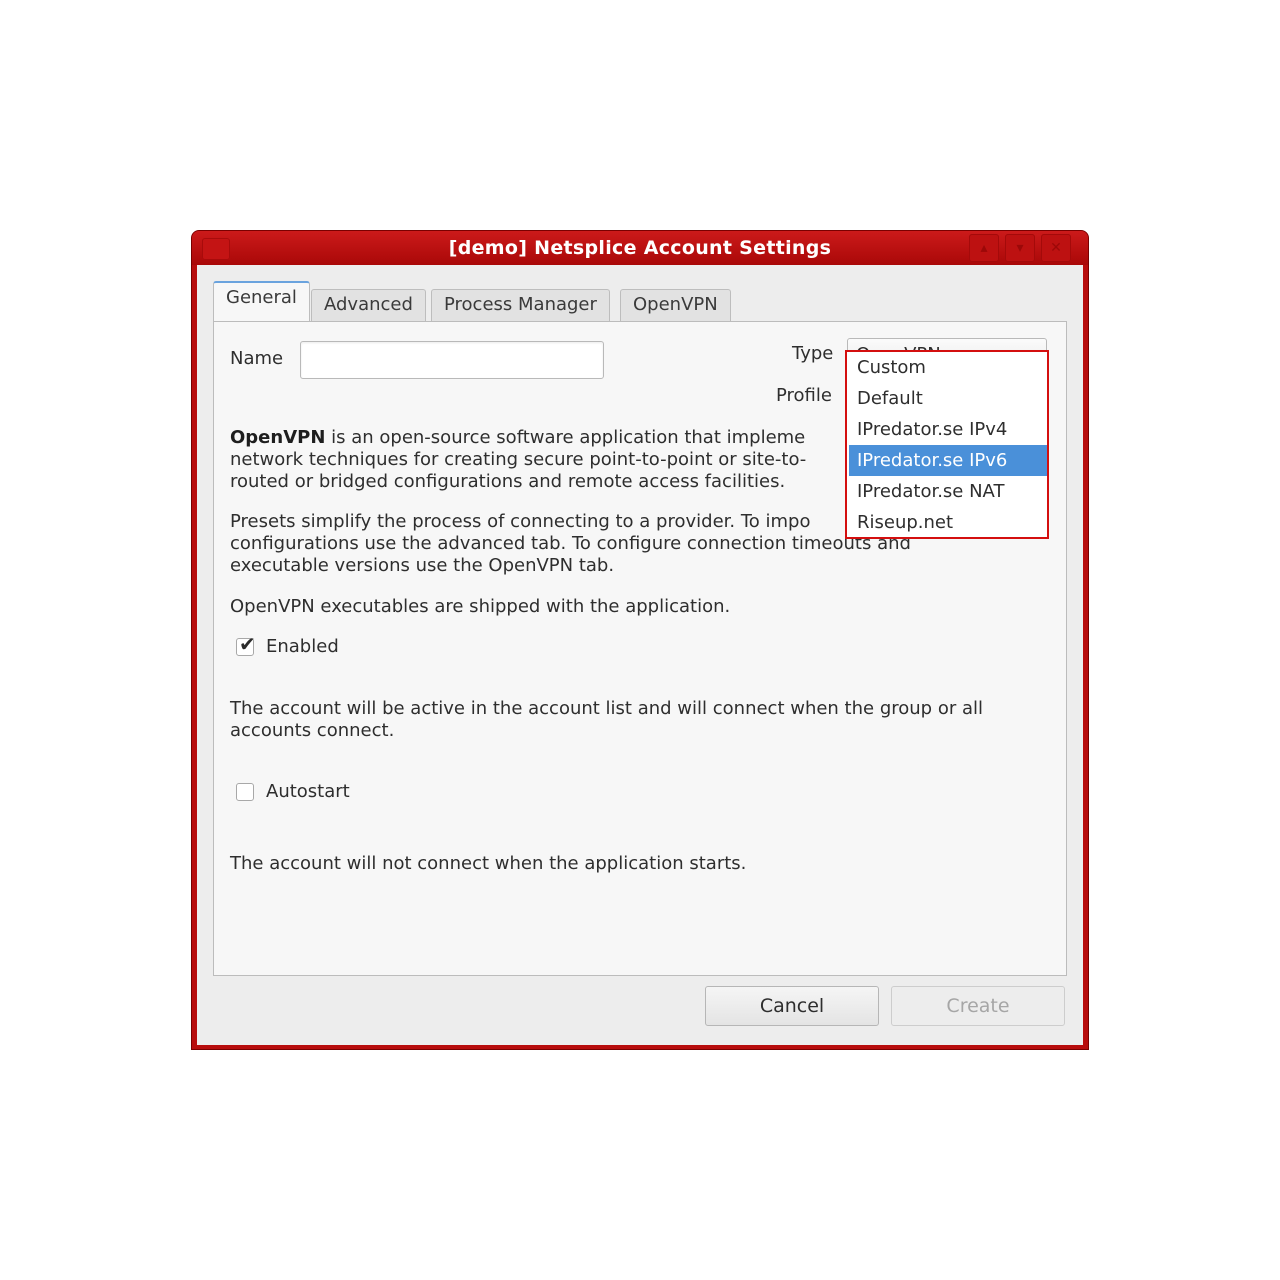 Image resolution: width=1280 pixels, height=1280 pixels. What do you see at coordinates (978, 1006) in the screenshot?
I see `create-button: Create` at bounding box center [978, 1006].